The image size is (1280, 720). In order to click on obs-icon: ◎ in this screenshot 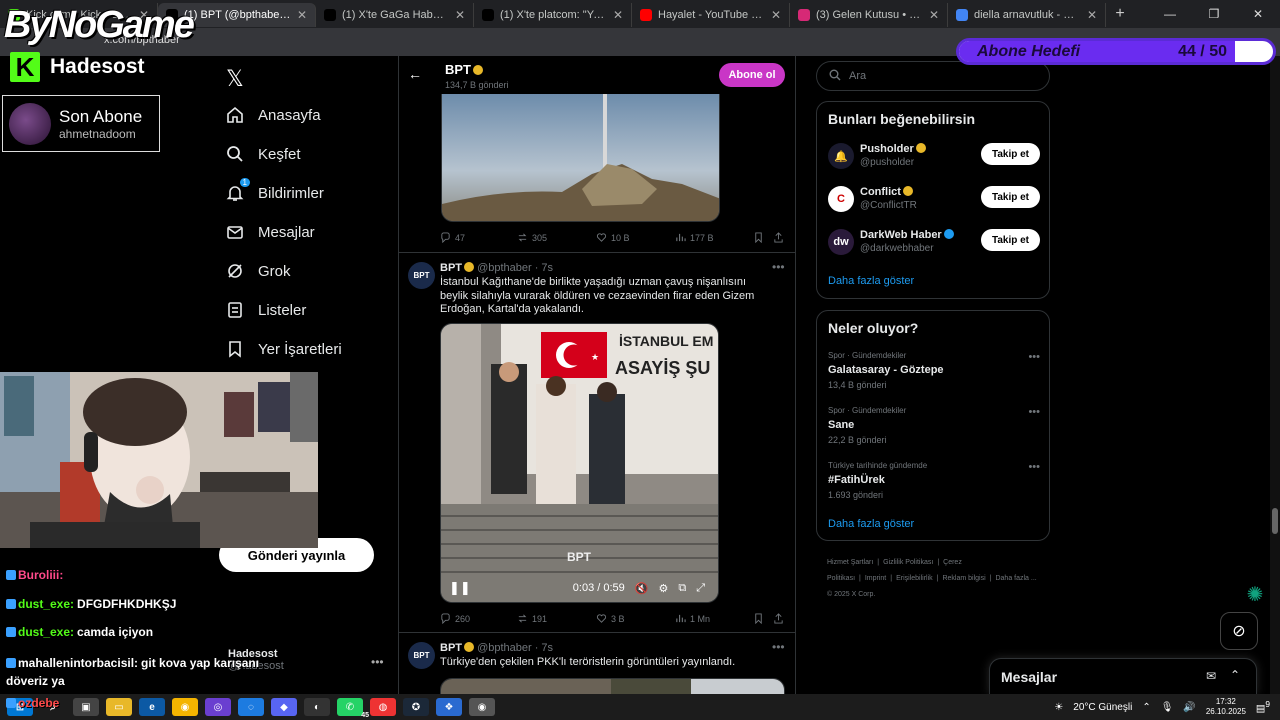, I will do `click(218, 707)`.